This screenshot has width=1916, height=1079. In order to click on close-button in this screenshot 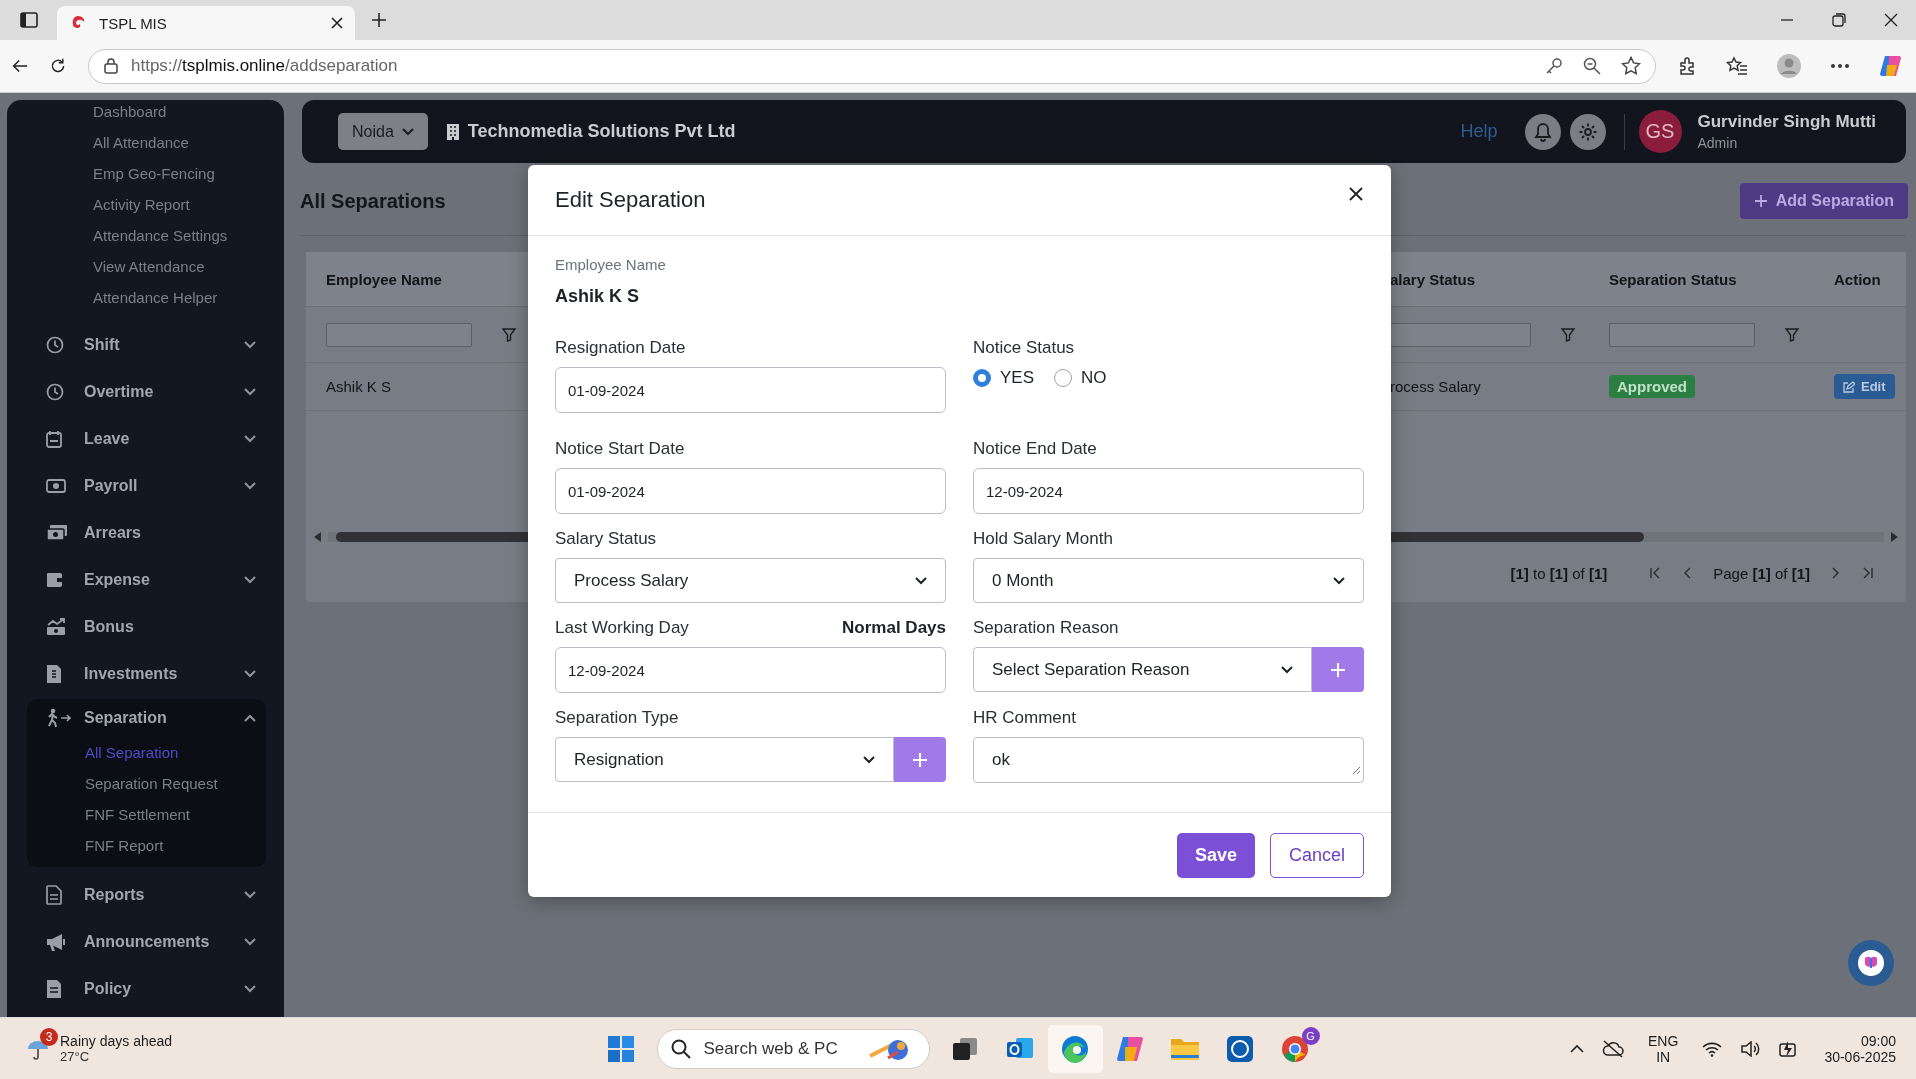, I will do `click(1356, 194)`.